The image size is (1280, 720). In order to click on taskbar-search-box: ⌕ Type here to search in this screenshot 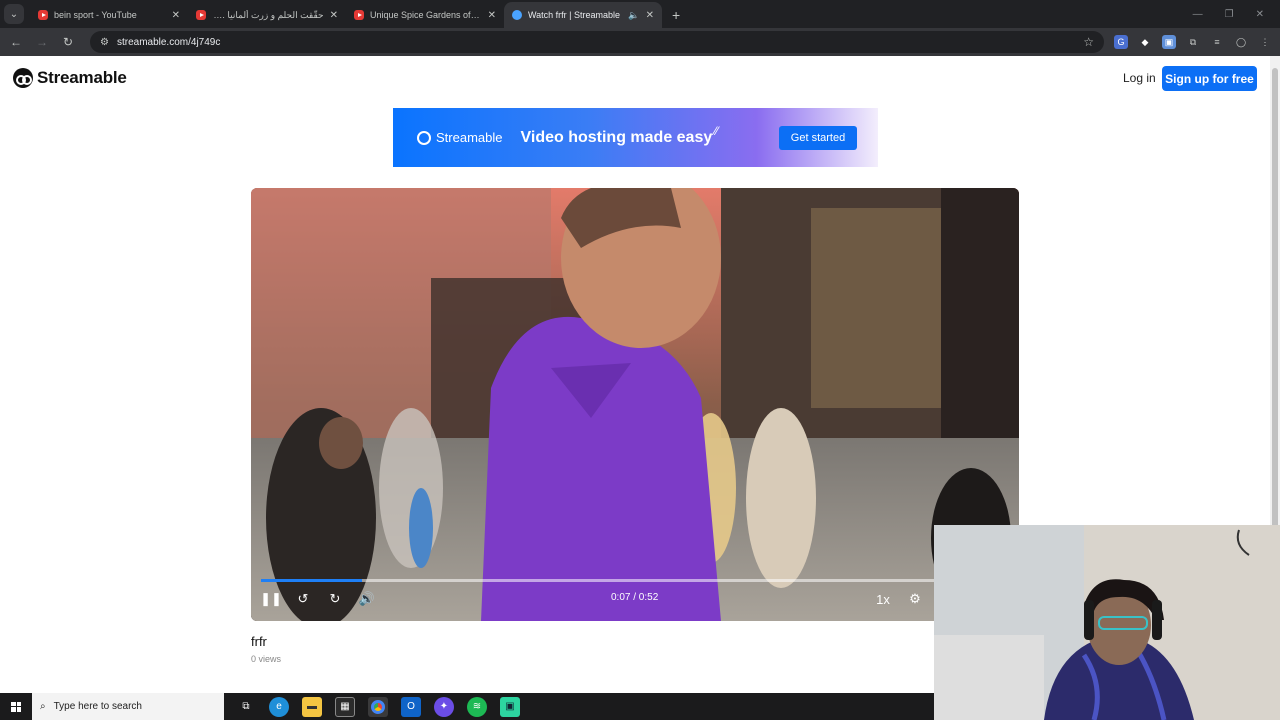, I will do `click(128, 706)`.